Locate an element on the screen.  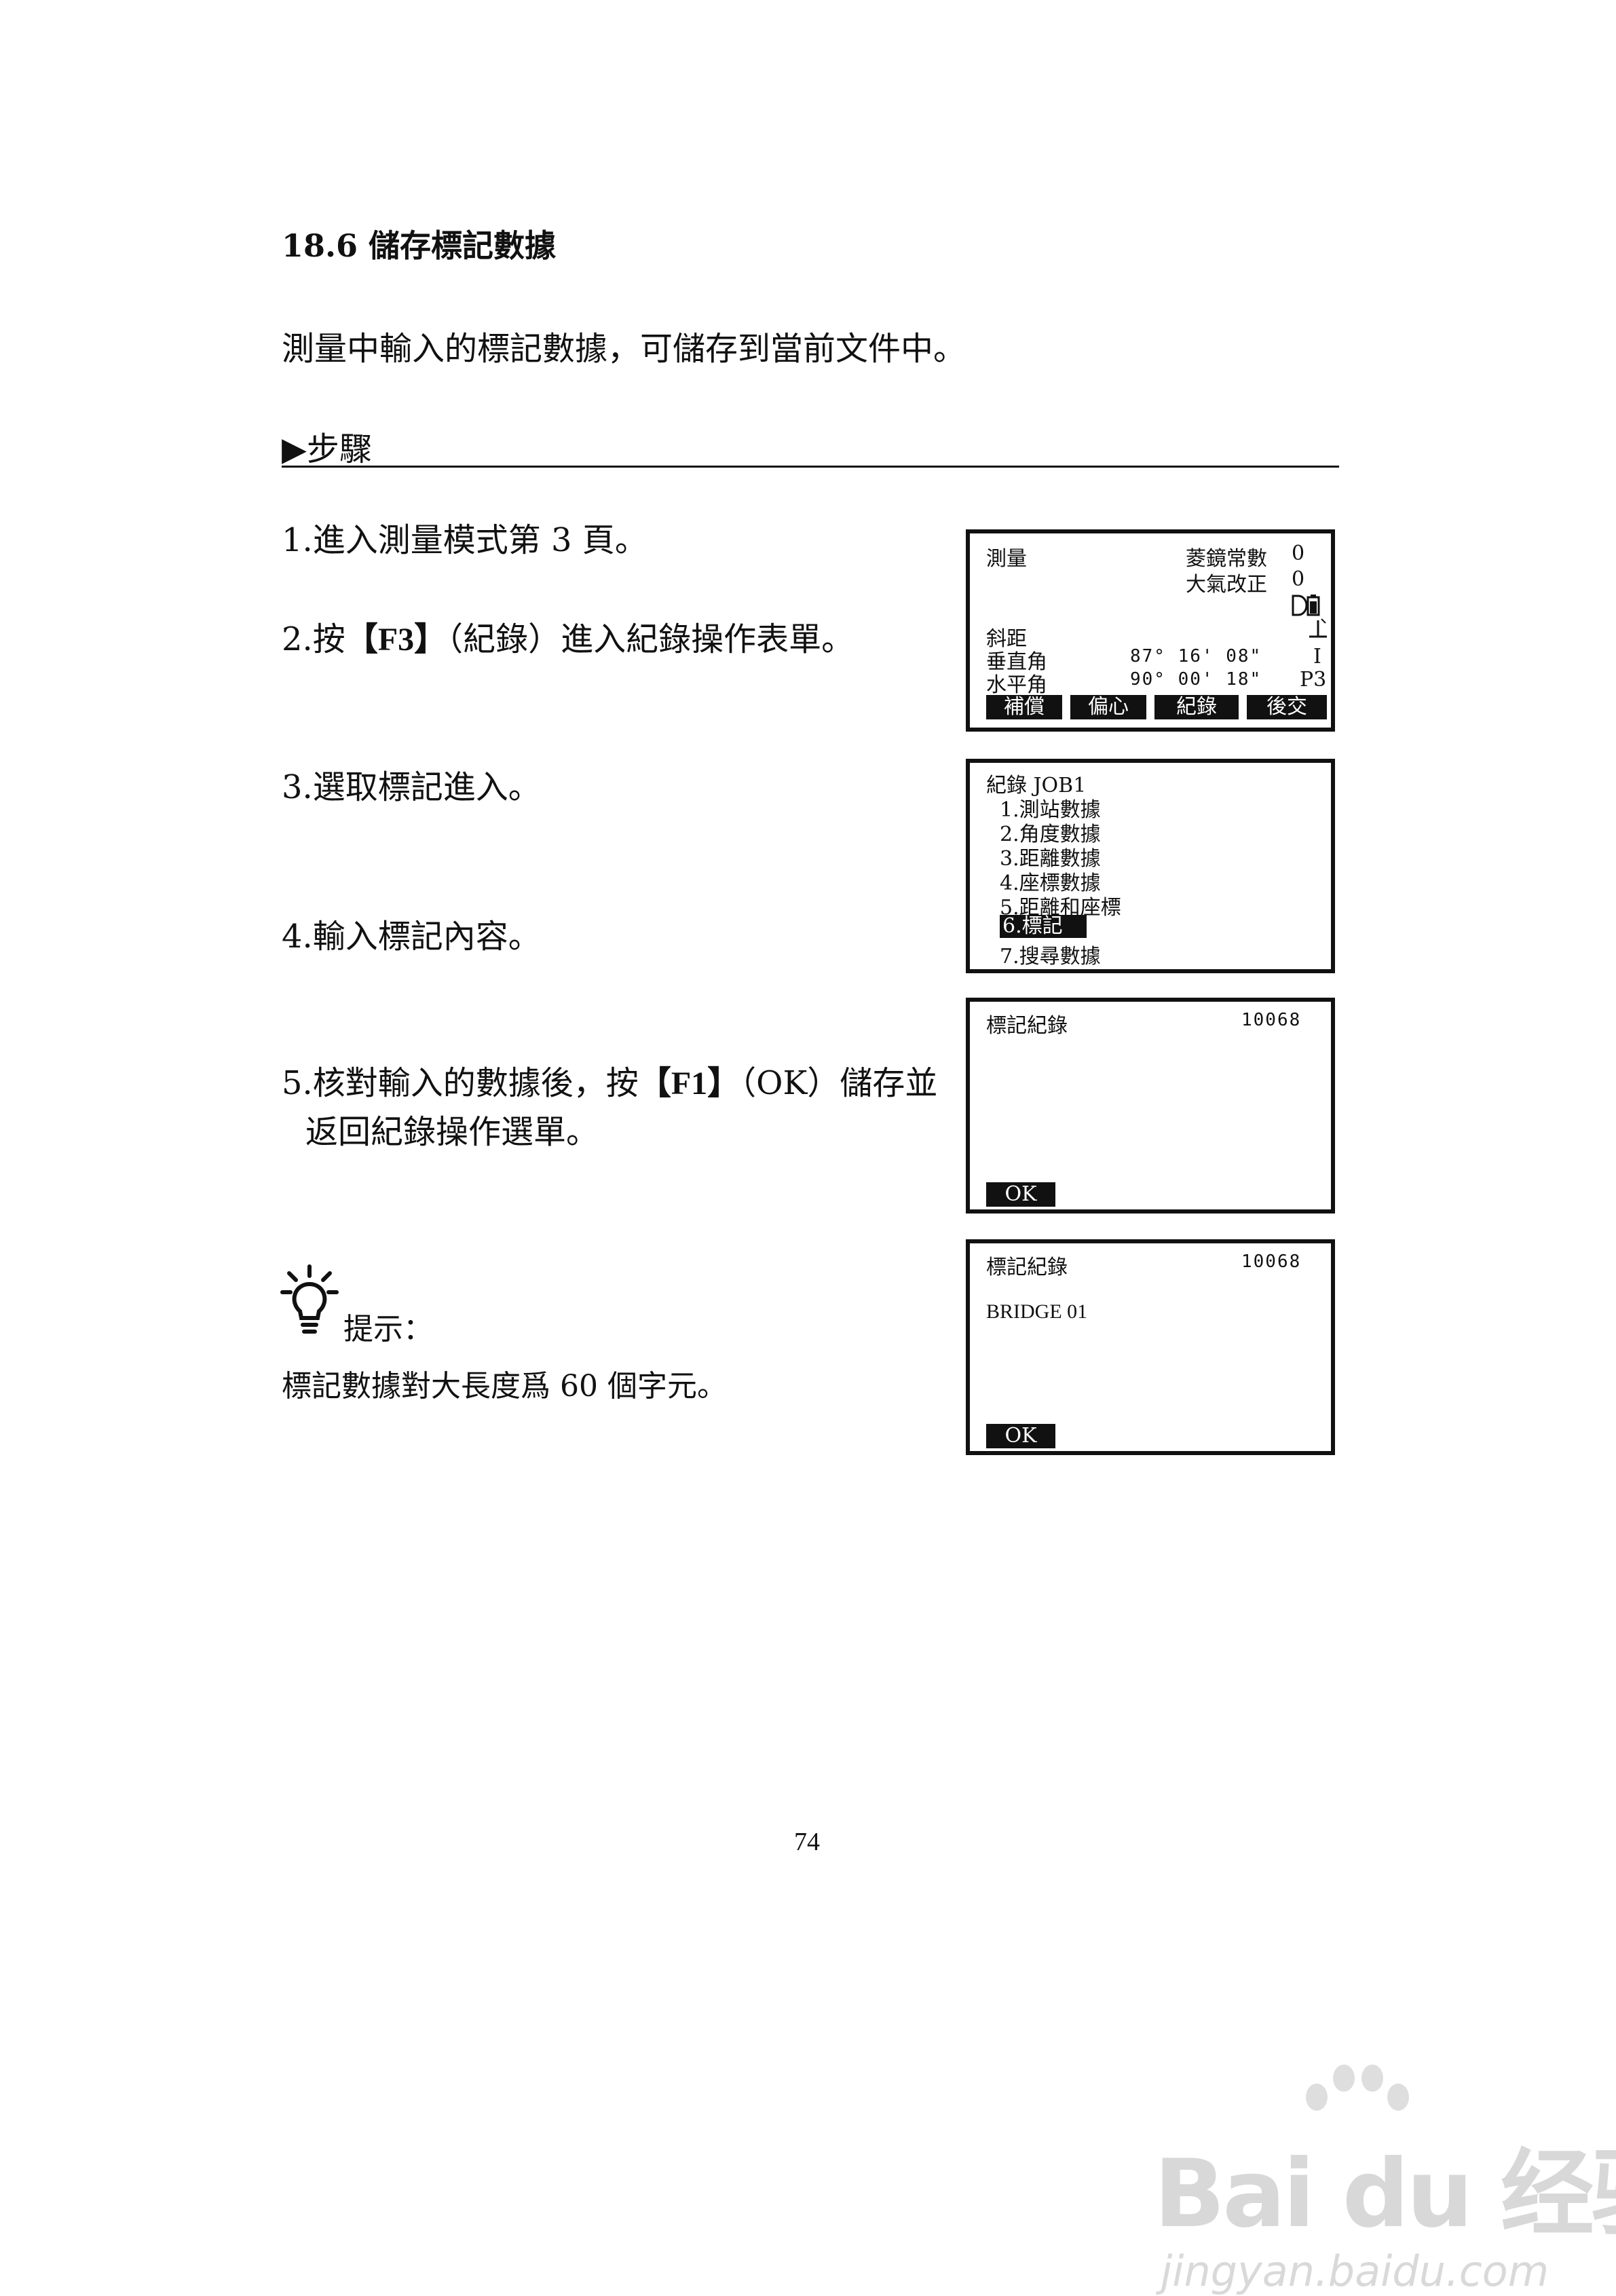
intro-paragraph: 測量中輸入的標記數據，可儲存到當前文件中。 is located at coordinates (624, 349).